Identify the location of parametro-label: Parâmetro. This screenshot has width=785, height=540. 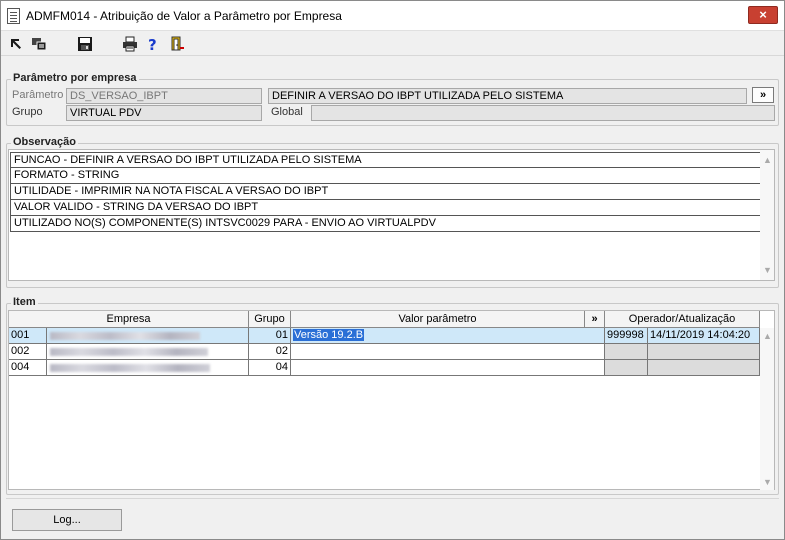
(38, 95).